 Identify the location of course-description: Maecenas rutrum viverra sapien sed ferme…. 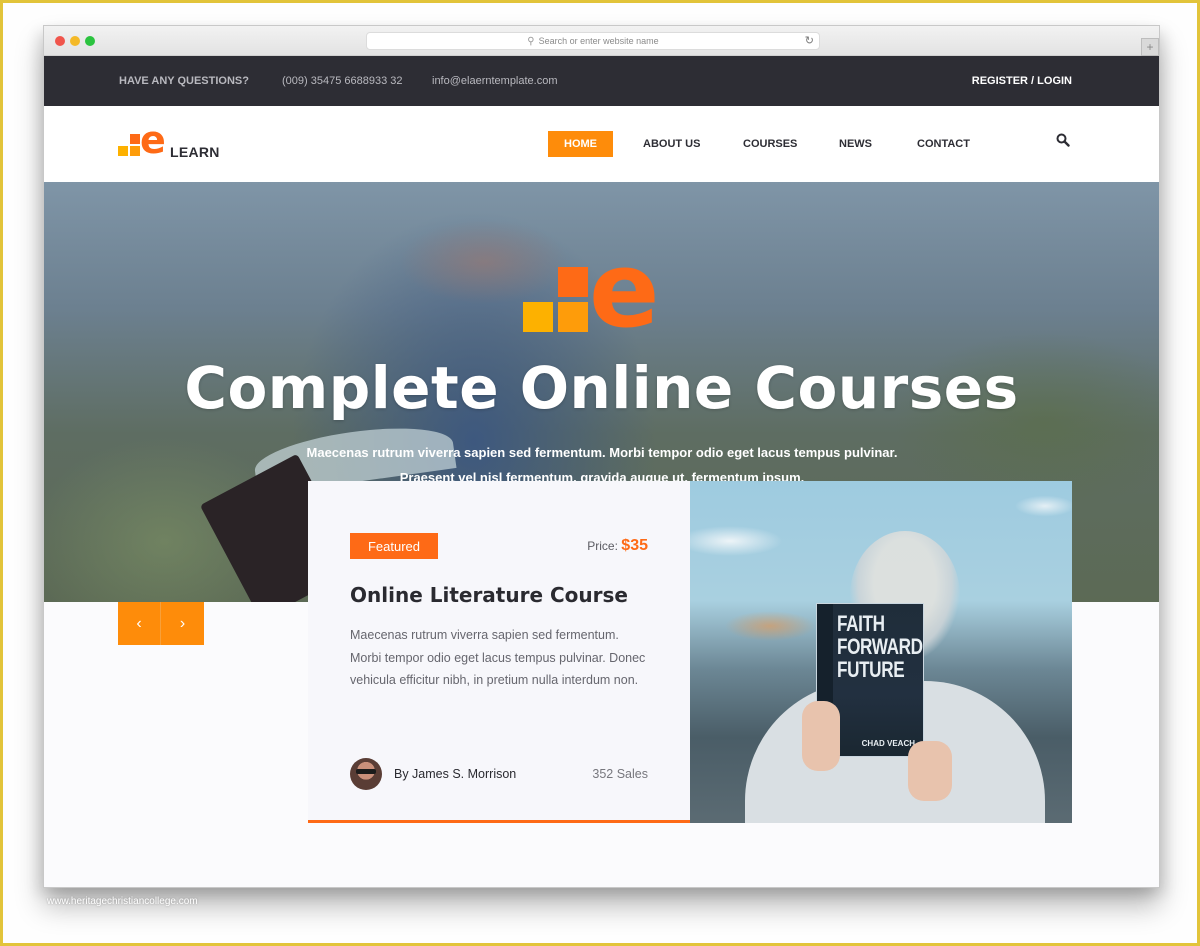
(498, 657).